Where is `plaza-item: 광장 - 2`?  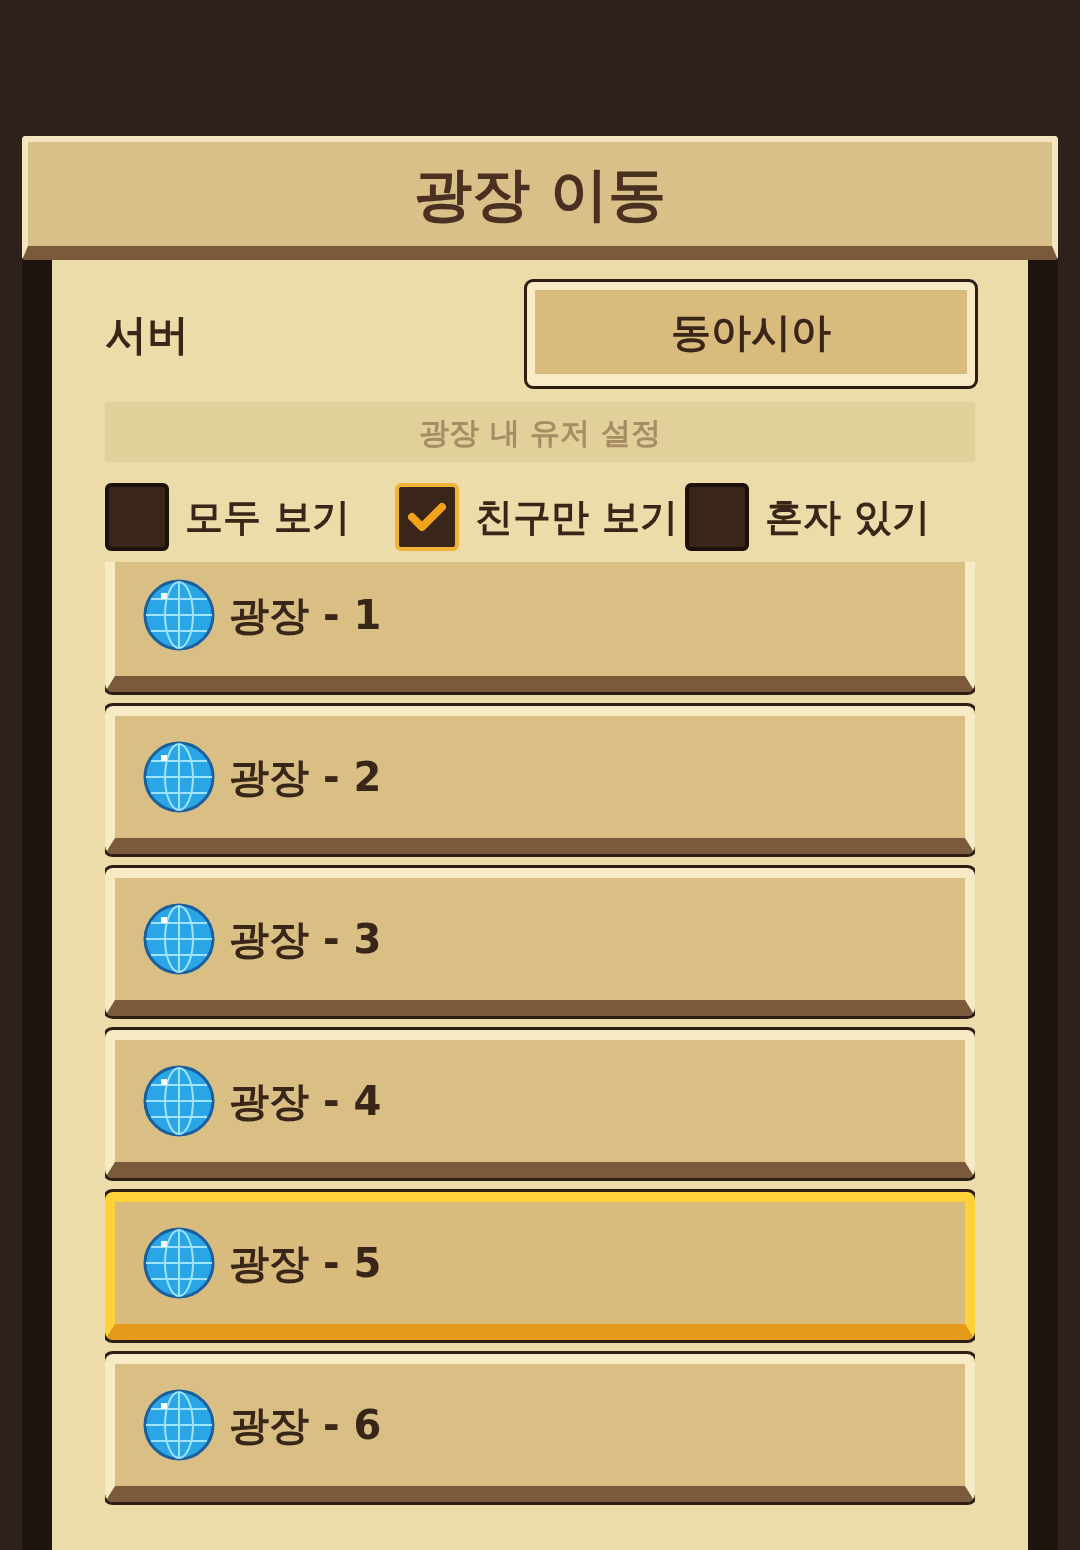 plaza-item: 광장 - 2 is located at coordinates (540, 780).